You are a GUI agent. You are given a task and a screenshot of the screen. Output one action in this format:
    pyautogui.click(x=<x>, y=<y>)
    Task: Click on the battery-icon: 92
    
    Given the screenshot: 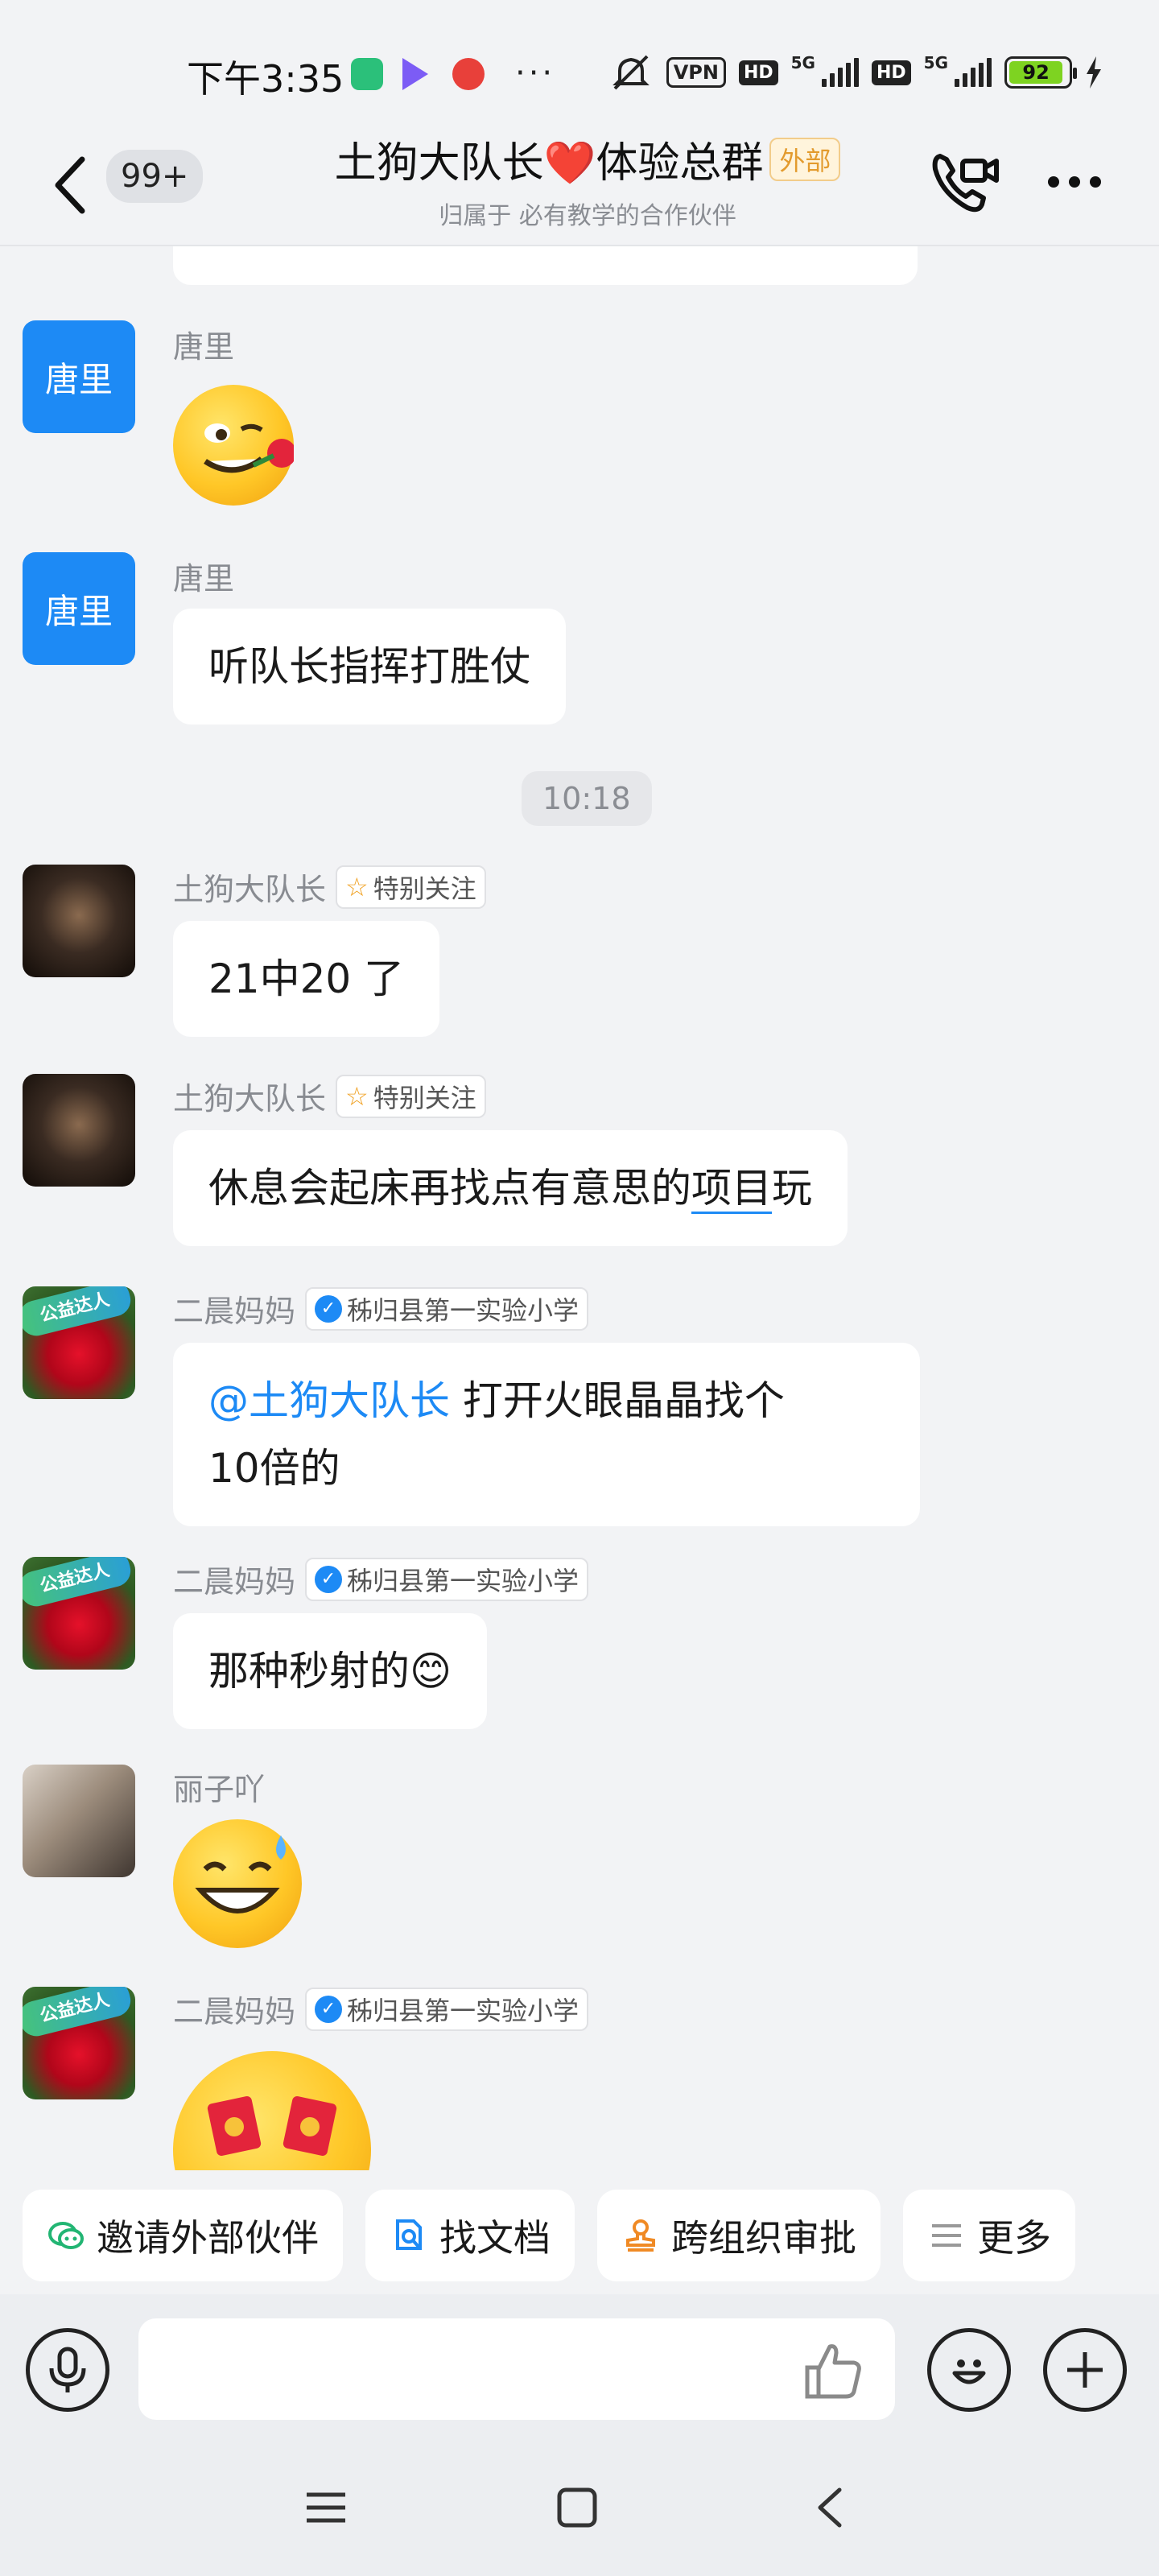 What is the action you would take?
    pyautogui.click(x=1040, y=72)
    